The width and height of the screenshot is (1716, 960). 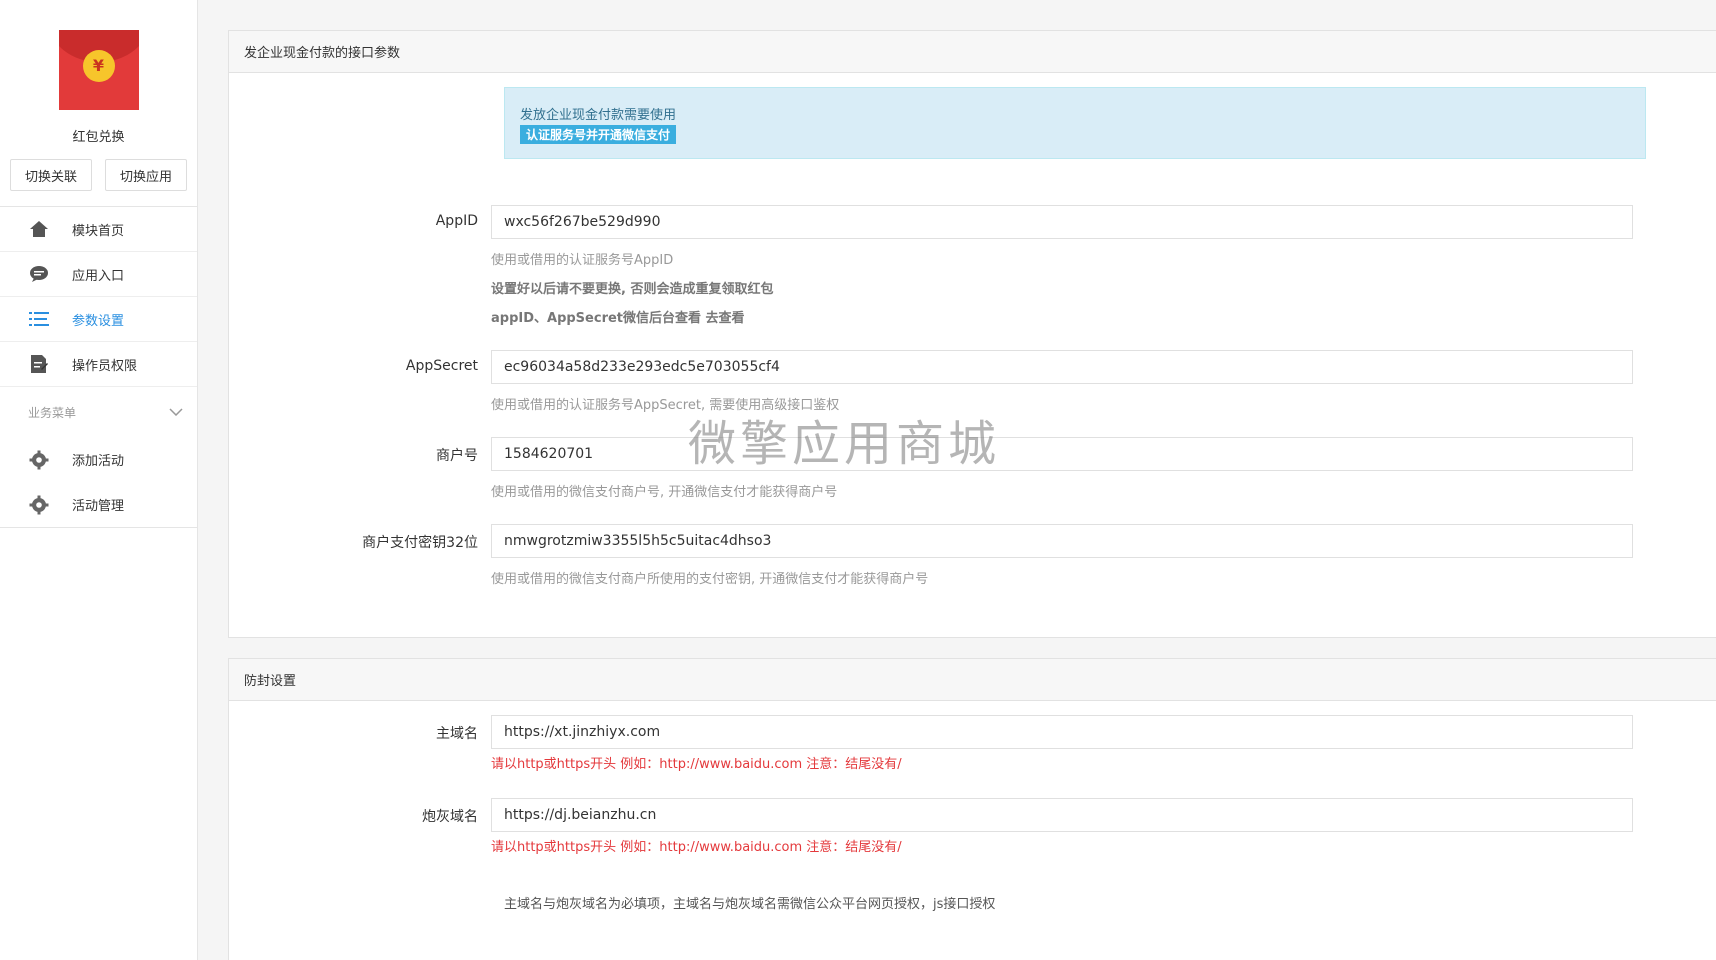 I want to click on alert-tag: 认证服务号并开通微信支付, so click(x=598, y=134).